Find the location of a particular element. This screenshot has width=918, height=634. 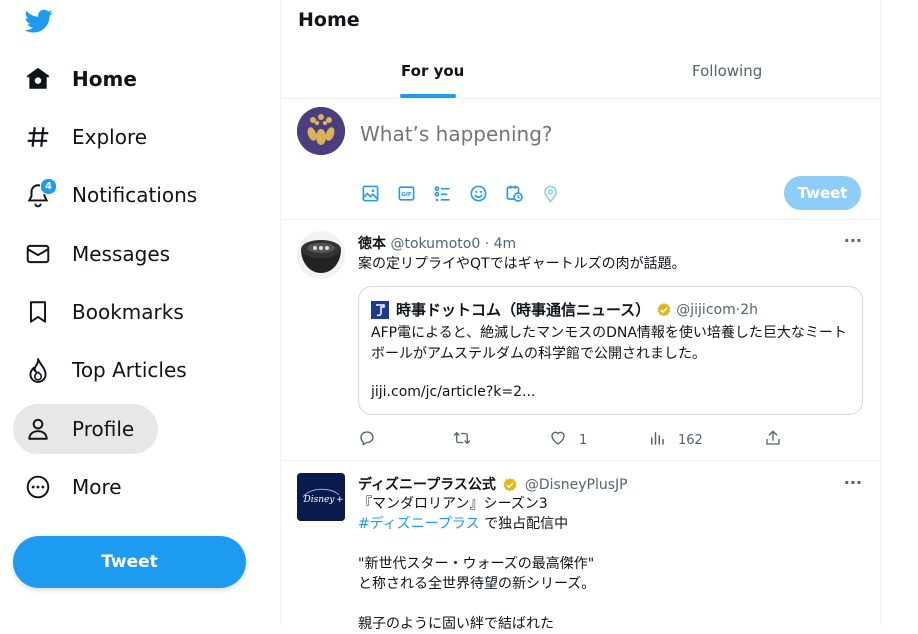

notification-count-badge: 4 is located at coordinates (48, 186).